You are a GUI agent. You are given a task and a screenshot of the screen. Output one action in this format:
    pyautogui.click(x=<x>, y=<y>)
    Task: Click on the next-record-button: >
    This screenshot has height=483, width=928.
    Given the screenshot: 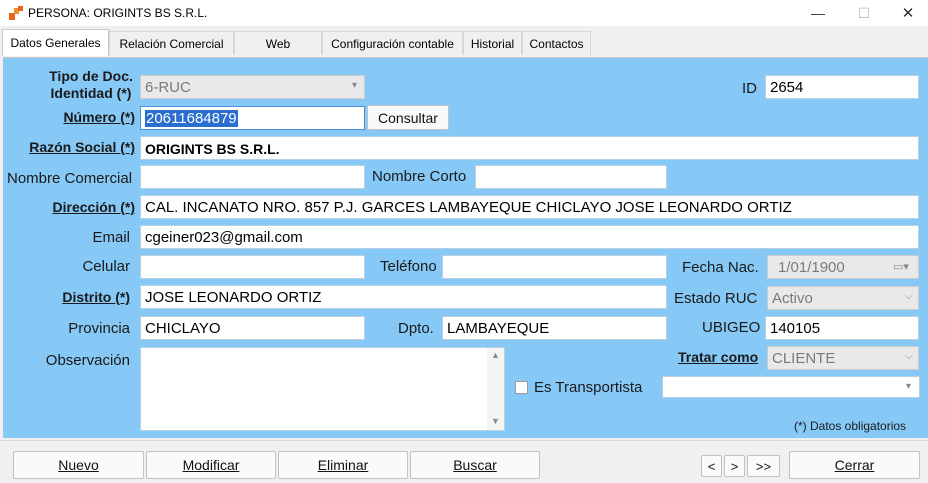 What is the action you would take?
    pyautogui.click(x=734, y=466)
    